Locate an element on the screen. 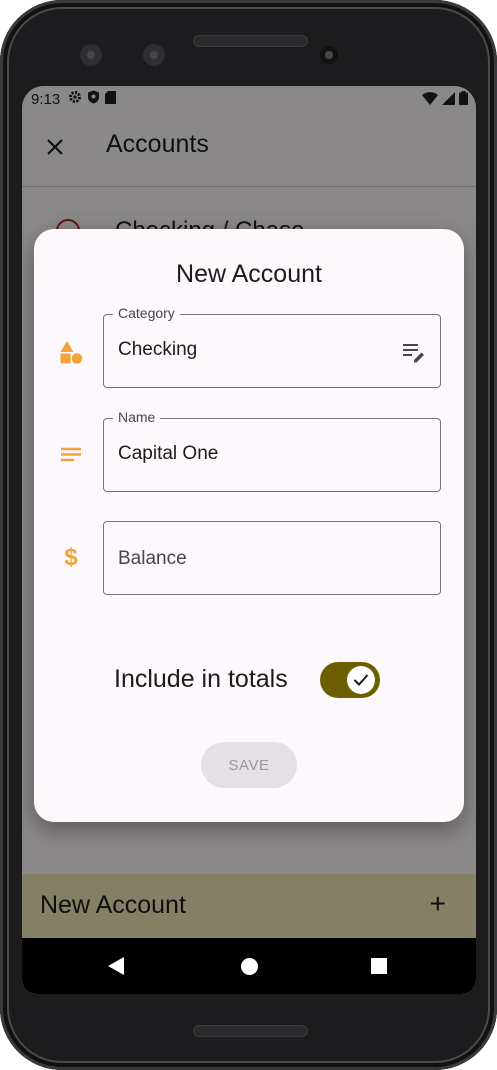  save-button: SAVE is located at coordinates (249, 765).